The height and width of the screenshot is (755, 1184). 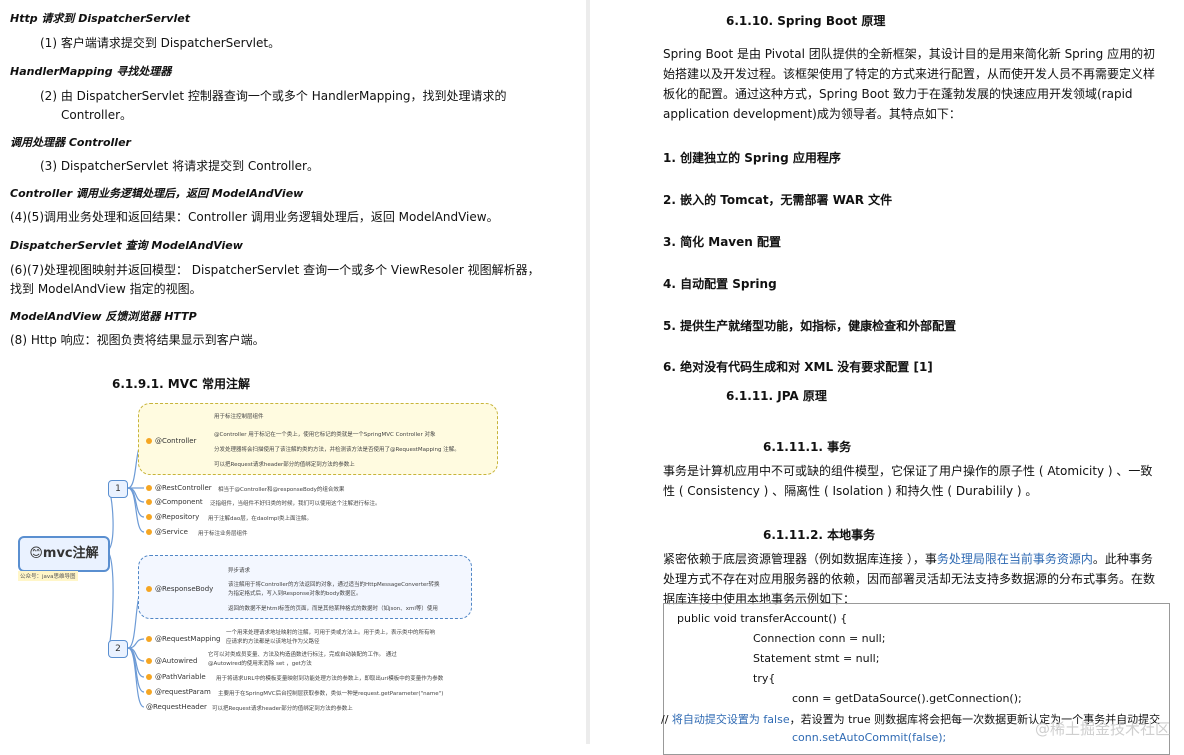 I want to click on feature-item: 3. 简化 Maven 配置, so click(x=722, y=242).